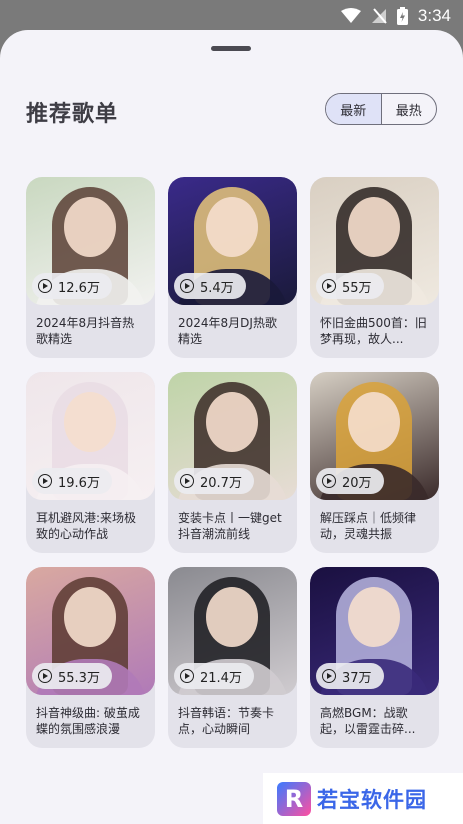 The image size is (463, 824). What do you see at coordinates (88, 721) in the screenshot?
I see `playlist-title: 抖音神级曲: 破茧成蝶的氛围感浪漫` at bounding box center [88, 721].